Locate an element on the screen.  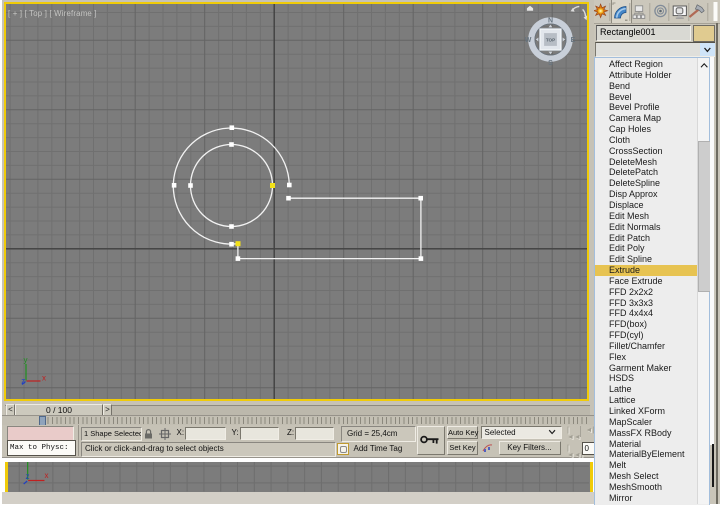
svg-text: S is located at coordinates (550, 63).